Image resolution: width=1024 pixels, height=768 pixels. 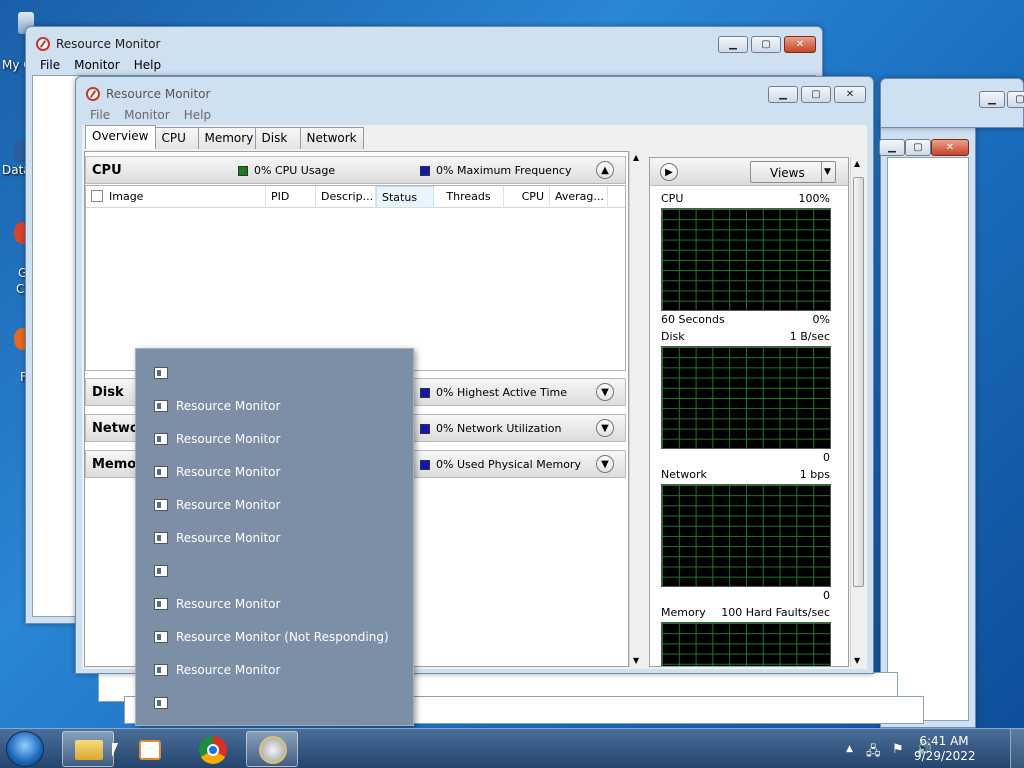 I want to click on cpu-frequency-legend: 0% Maximum Frequency, so click(x=495, y=170).